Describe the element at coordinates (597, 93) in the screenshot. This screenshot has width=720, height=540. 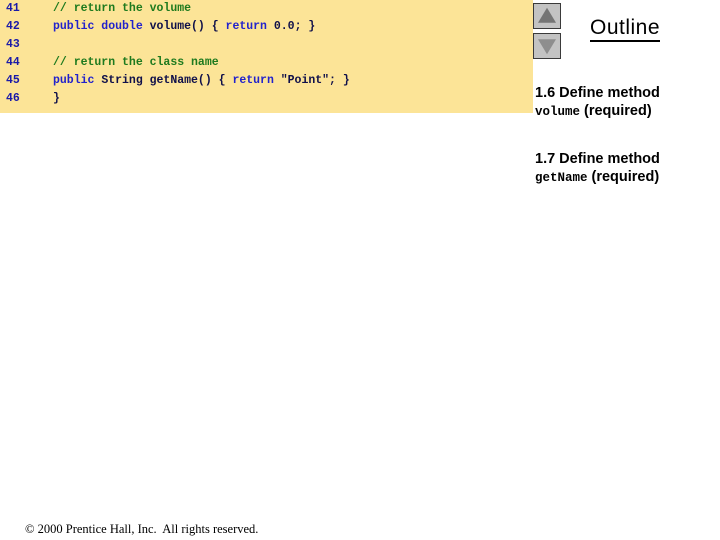
I see `outline-entry-heading: 1.6 Define method` at that location.